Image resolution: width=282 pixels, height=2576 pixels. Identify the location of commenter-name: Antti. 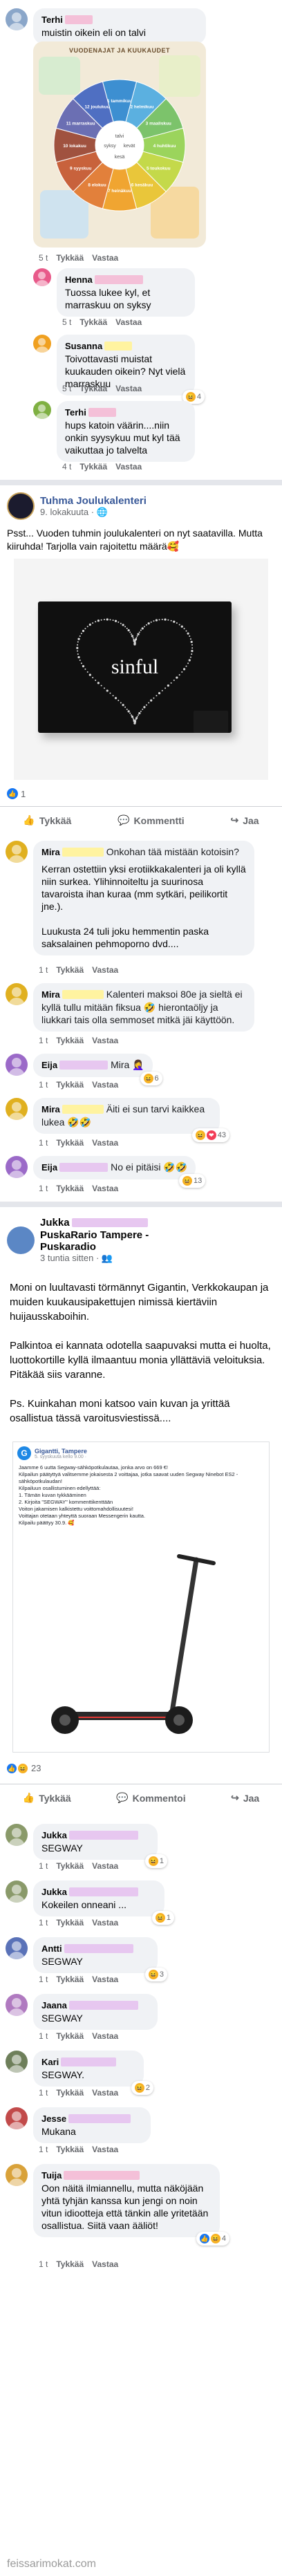
(52, 1949).